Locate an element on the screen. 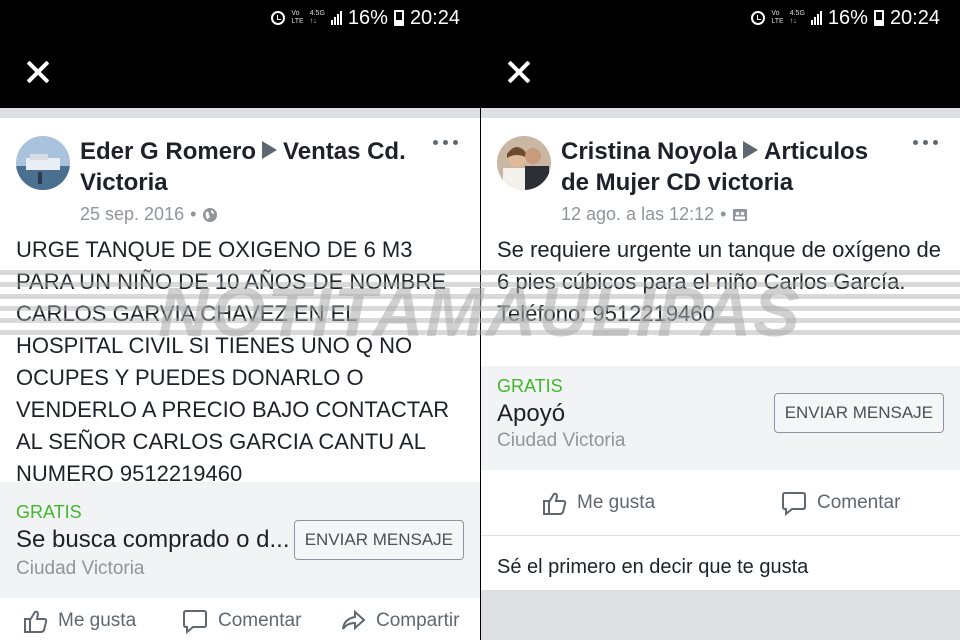 The height and width of the screenshot is (640, 960). action-bar: Me gusta Comentar is located at coordinates (720, 503).